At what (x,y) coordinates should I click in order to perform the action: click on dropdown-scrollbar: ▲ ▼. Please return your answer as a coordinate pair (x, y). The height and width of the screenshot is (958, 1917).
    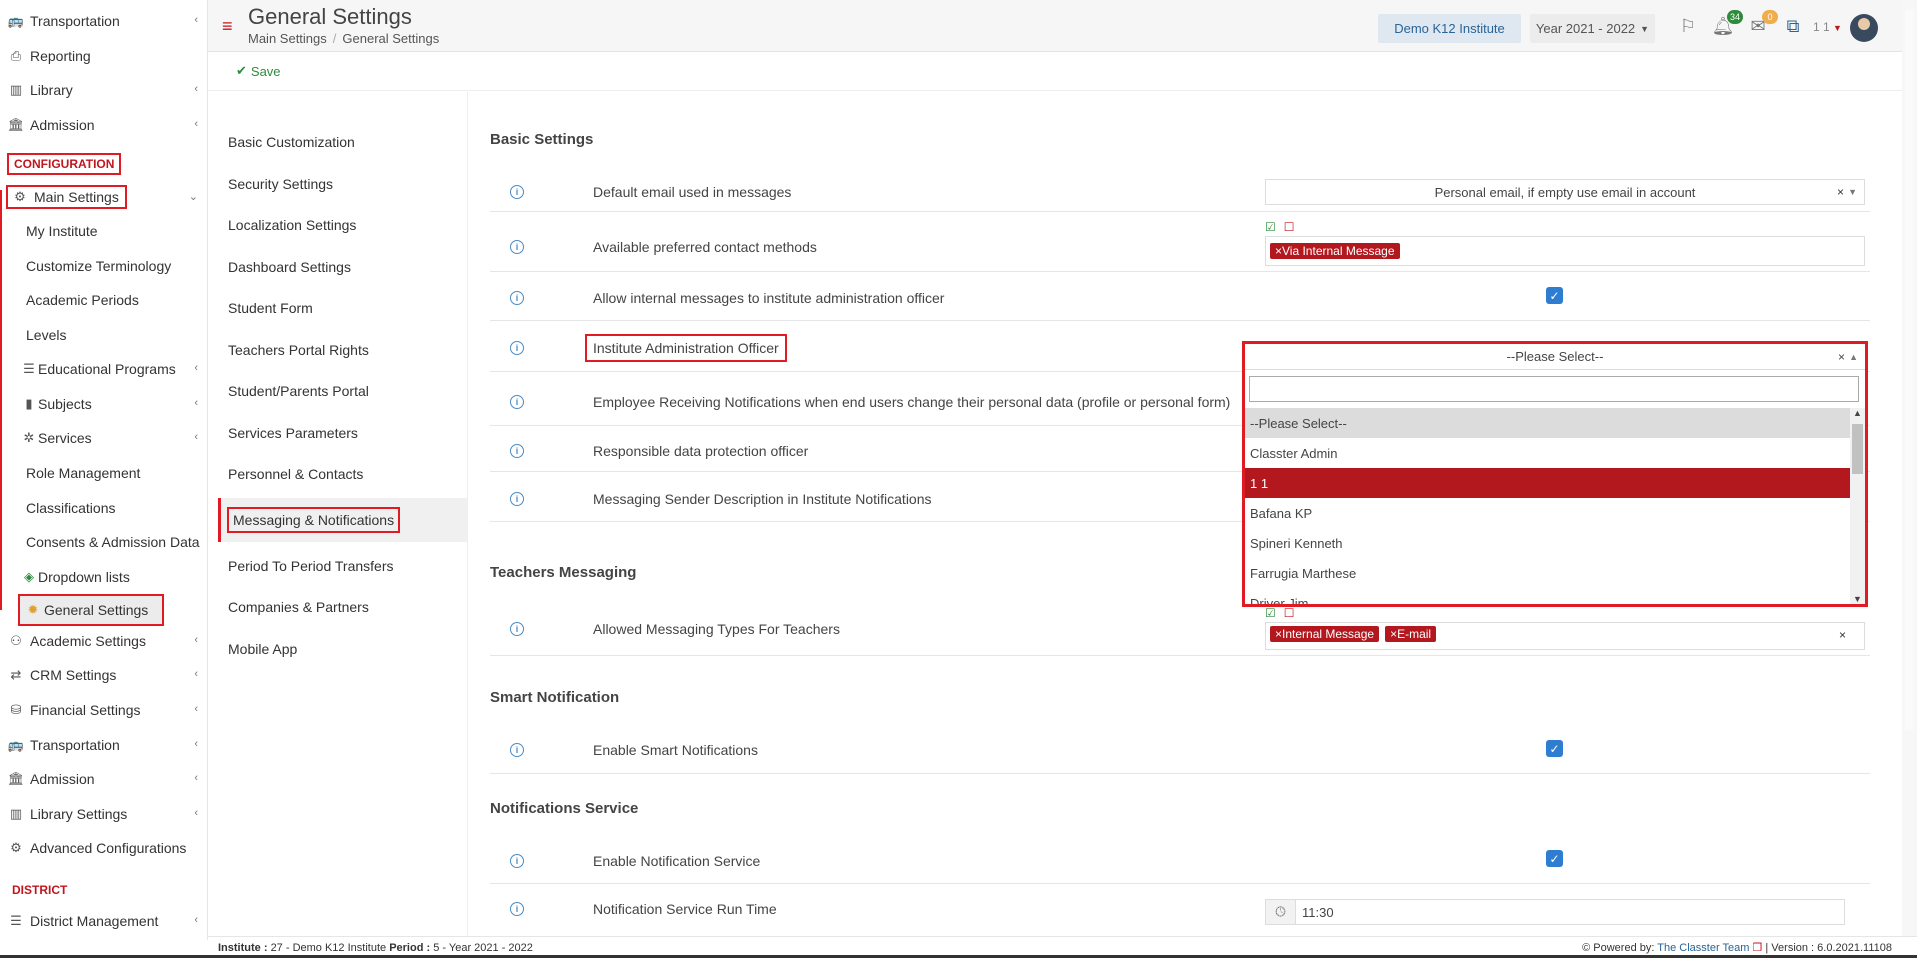
    Looking at the image, I should click on (1857, 506).